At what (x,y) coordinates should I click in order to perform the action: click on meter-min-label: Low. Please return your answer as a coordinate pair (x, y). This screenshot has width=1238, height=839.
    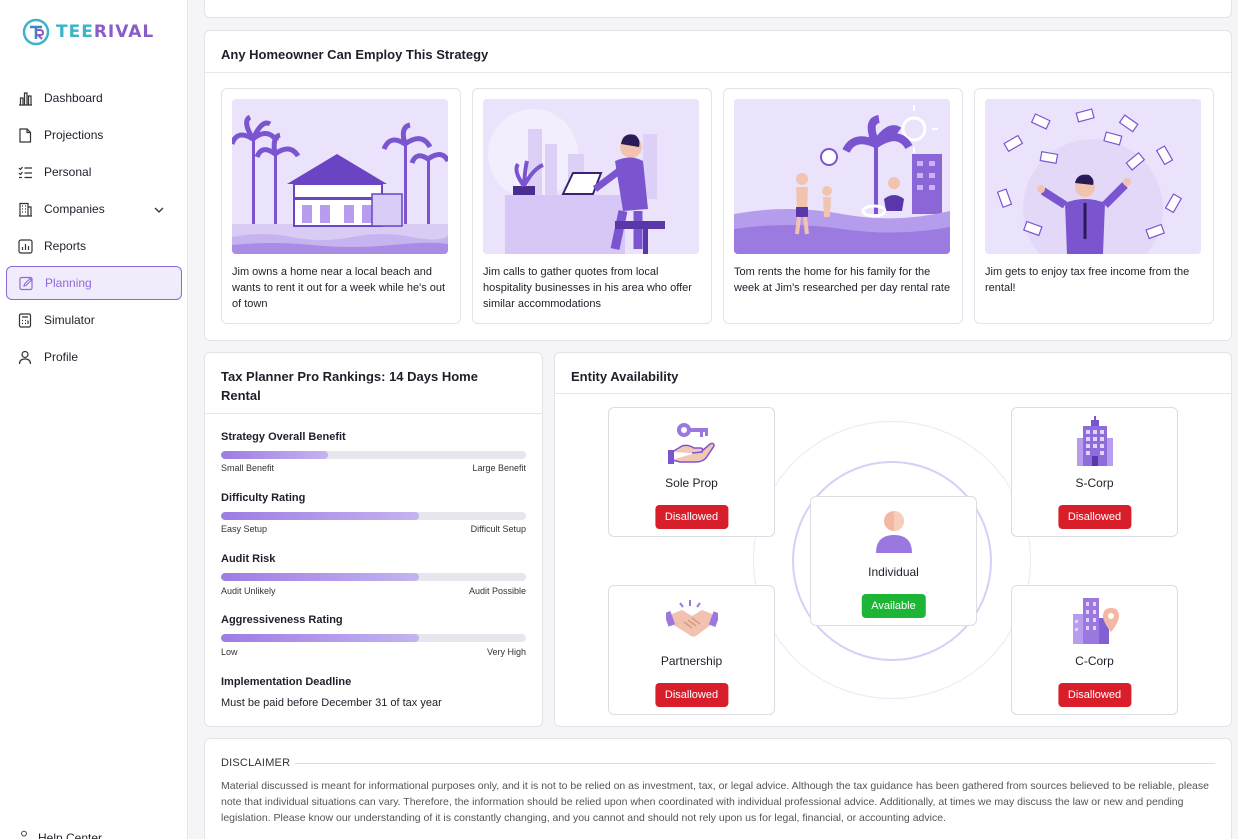
    Looking at the image, I should click on (229, 652).